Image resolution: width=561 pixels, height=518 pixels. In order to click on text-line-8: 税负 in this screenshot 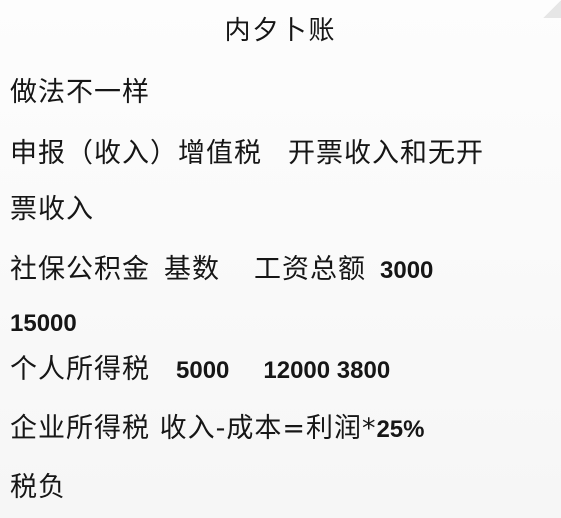, I will do `click(38, 488)`.